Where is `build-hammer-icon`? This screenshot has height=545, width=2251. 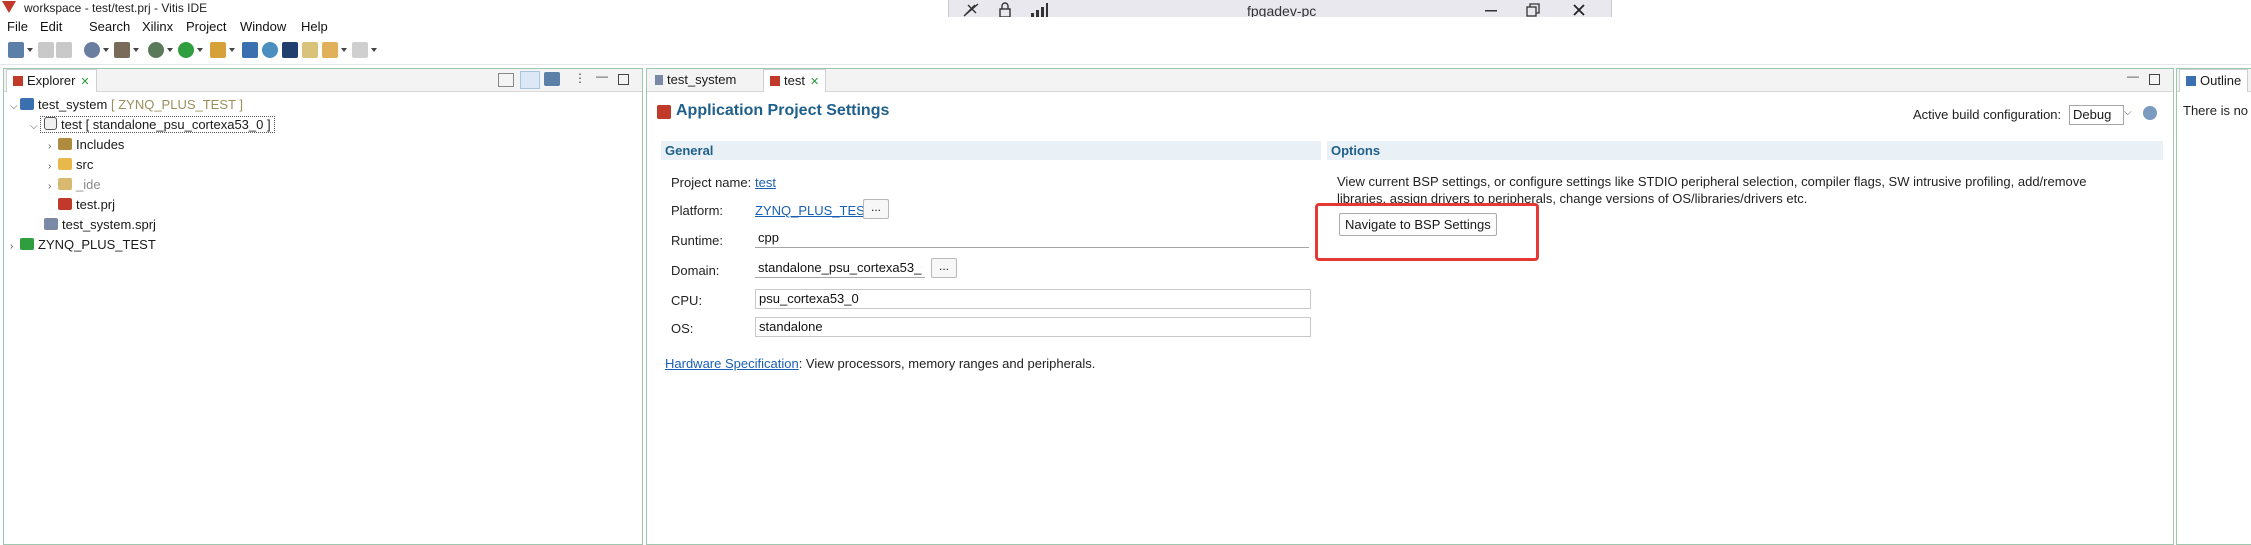 build-hammer-icon is located at coordinates (122, 50).